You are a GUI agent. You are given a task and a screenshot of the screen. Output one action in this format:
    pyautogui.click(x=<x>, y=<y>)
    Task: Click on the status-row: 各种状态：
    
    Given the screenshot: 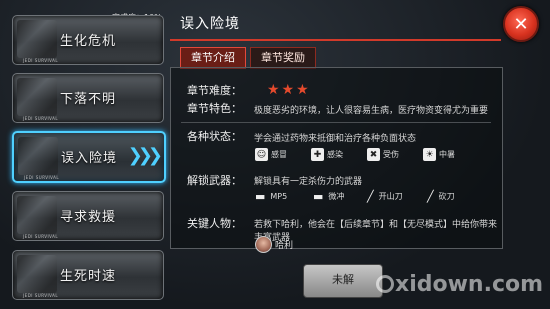 What is the action you would take?
    pyautogui.click(x=214, y=136)
    